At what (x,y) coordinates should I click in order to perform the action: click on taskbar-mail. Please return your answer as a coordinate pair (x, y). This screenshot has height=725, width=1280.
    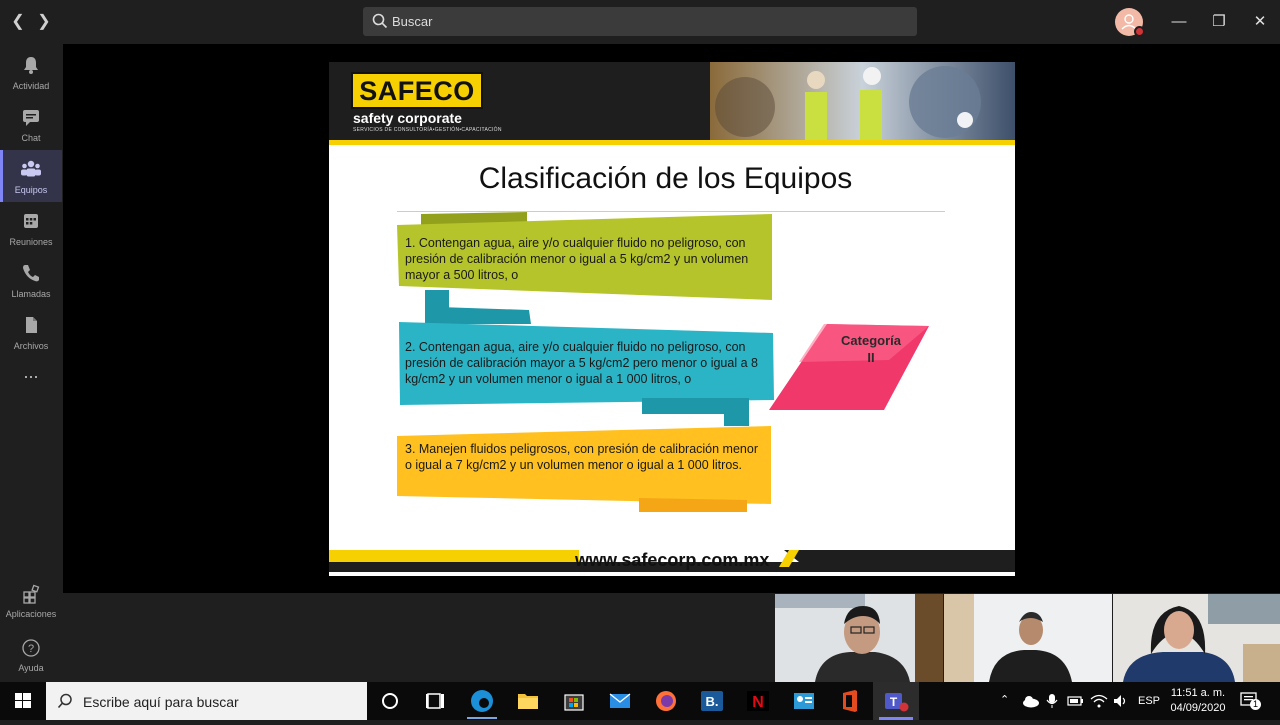
    Looking at the image, I should click on (620, 701).